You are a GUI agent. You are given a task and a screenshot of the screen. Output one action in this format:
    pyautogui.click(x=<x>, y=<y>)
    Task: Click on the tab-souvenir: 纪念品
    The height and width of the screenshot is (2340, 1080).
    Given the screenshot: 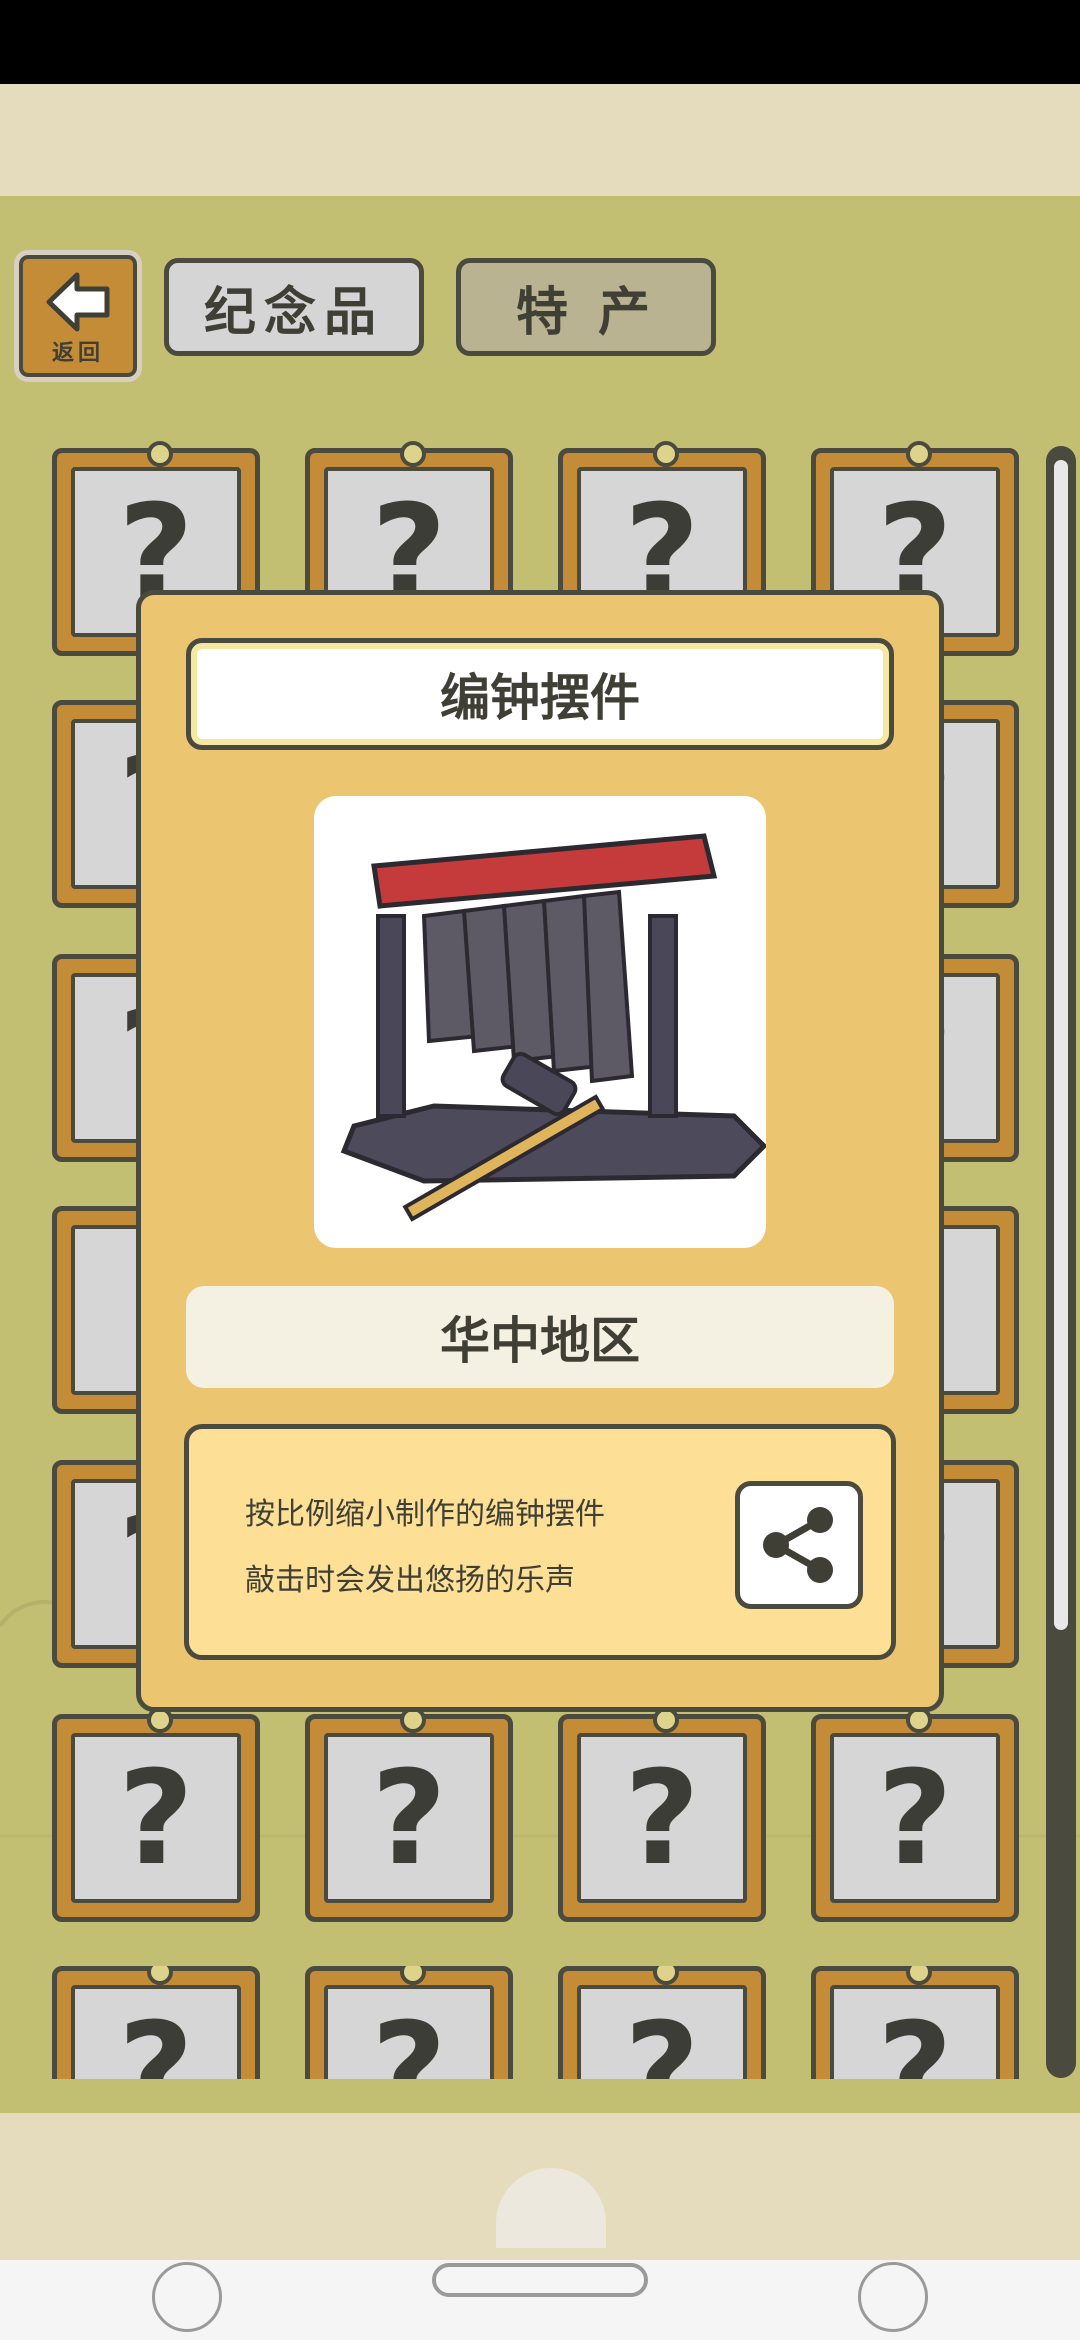 What is the action you would take?
    pyautogui.click(x=294, y=307)
    